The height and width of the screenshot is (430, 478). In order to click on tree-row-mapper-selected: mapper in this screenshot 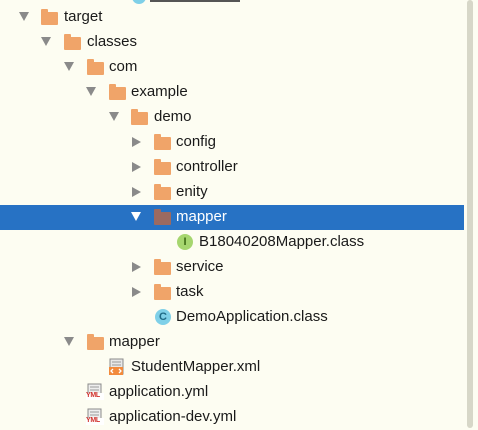, I will do `click(232, 217)`.